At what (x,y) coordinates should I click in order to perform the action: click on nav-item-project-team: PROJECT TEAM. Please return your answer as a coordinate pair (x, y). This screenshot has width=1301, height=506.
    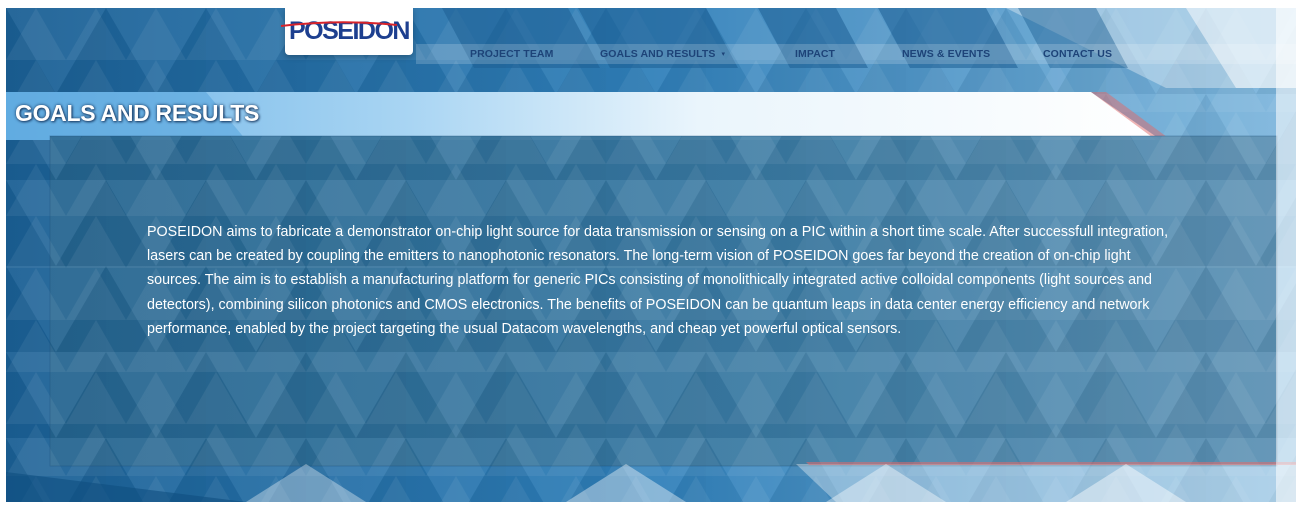
    Looking at the image, I should click on (511, 54).